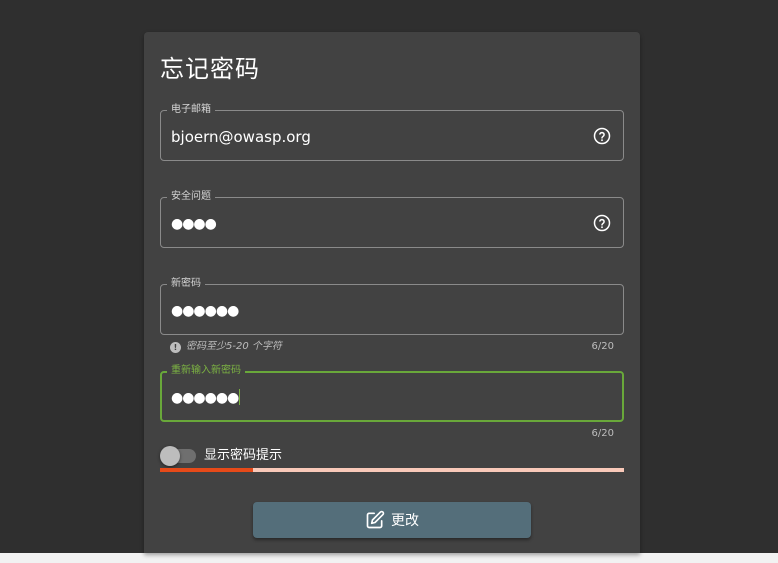  What do you see at coordinates (392, 470) in the screenshot?
I see `password-strength-bar` at bounding box center [392, 470].